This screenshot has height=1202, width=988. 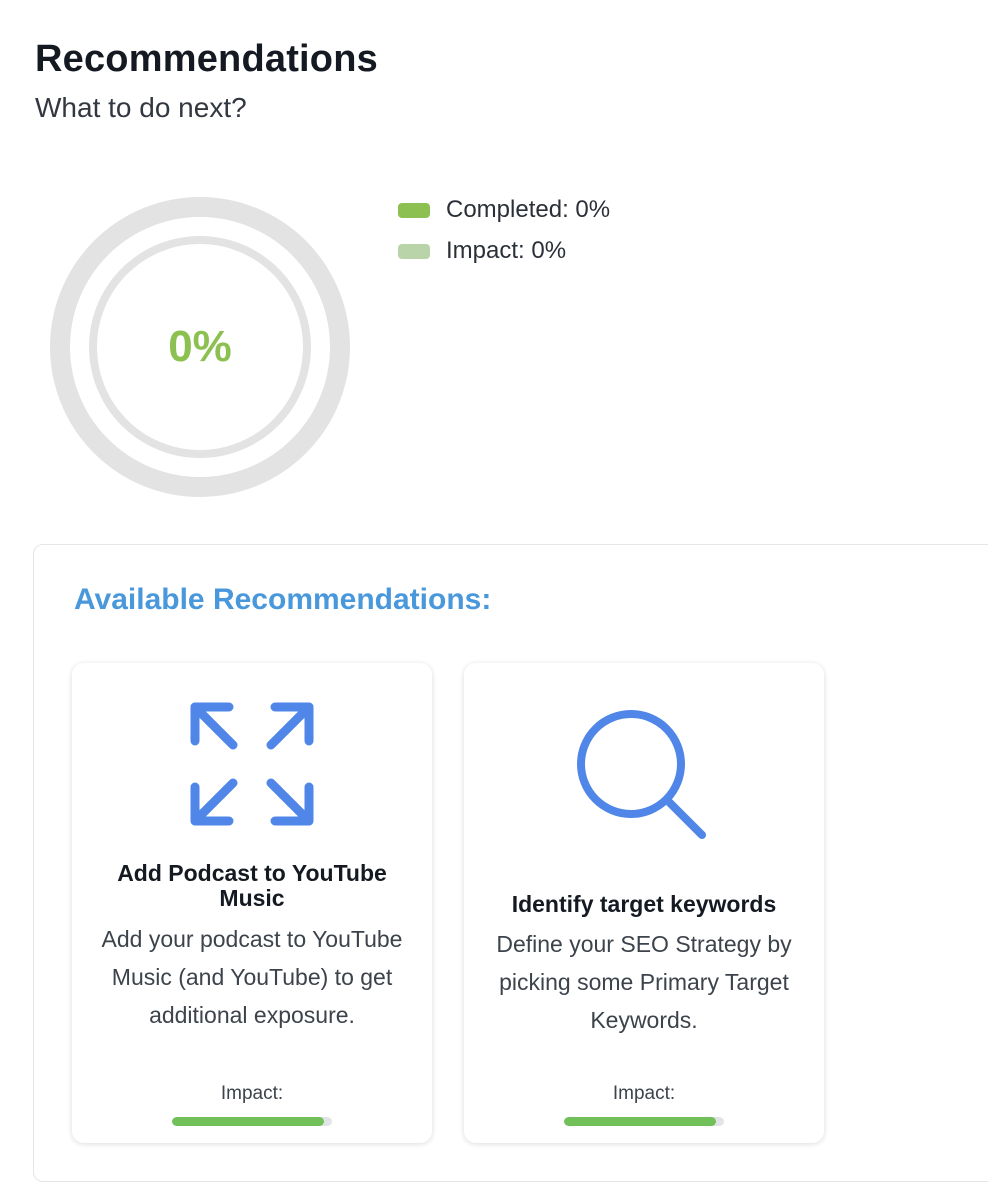 What do you see at coordinates (252, 885) in the screenshot?
I see `card-title: Add Podcast to YouTube Music` at bounding box center [252, 885].